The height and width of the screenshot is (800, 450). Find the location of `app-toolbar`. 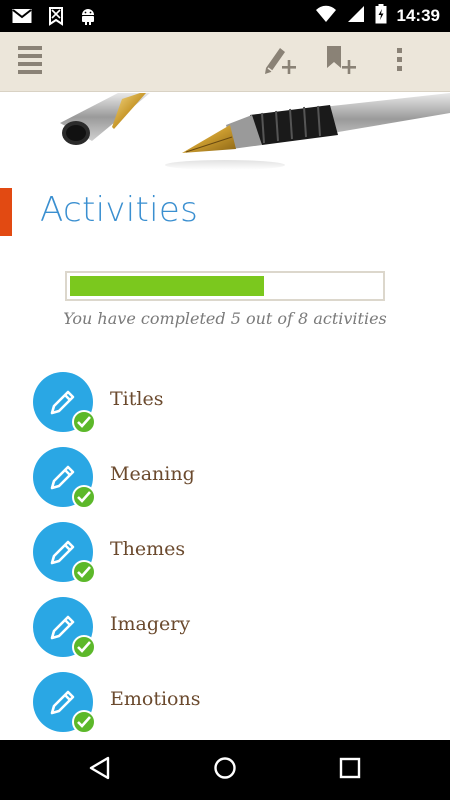

app-toolbar is located at coordinates (225, 62).